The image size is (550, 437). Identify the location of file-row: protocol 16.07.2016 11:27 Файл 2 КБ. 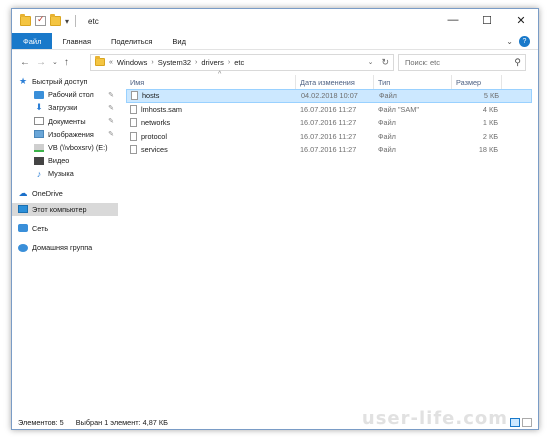
(329, 137).